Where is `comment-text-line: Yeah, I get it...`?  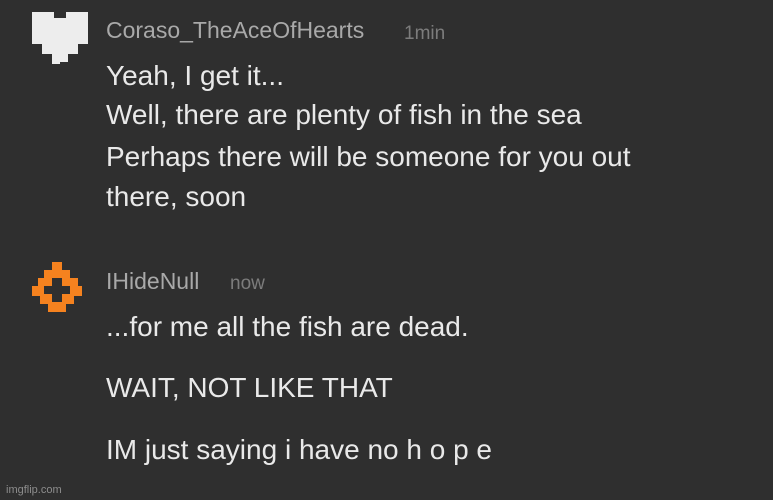
comment-text-line: Yeah, I get it... is located at coordinates (195, 75).